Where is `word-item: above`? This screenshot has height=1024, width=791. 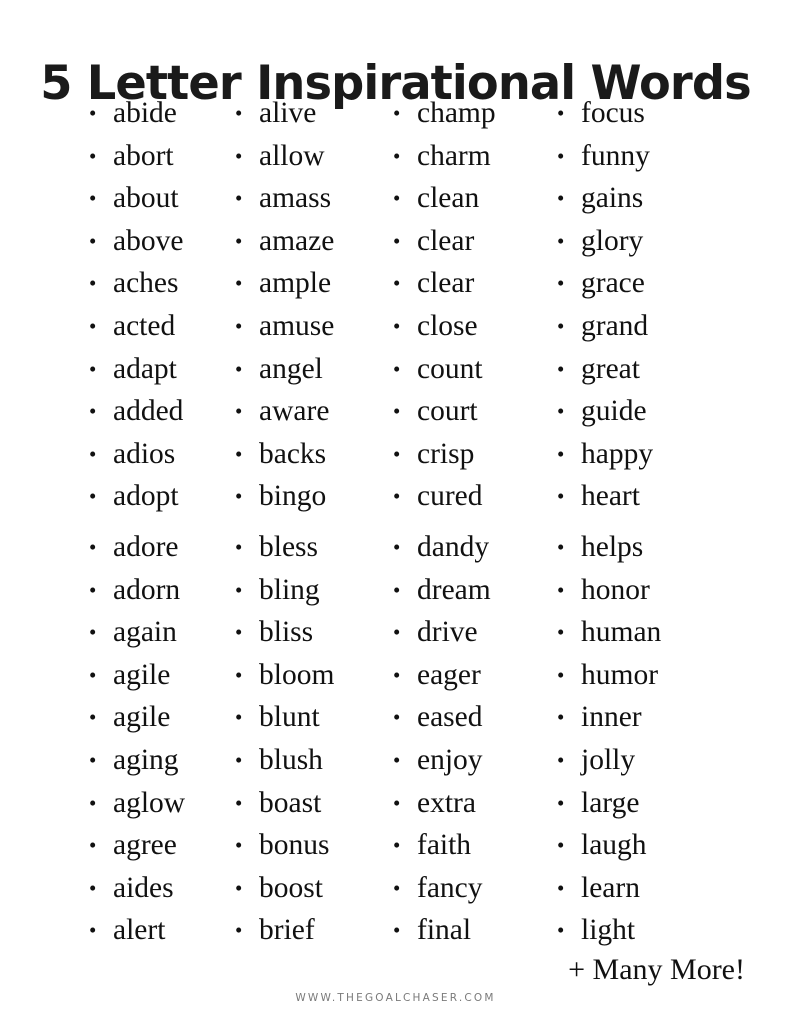 word-item: above is located at coordinates (159, 241).